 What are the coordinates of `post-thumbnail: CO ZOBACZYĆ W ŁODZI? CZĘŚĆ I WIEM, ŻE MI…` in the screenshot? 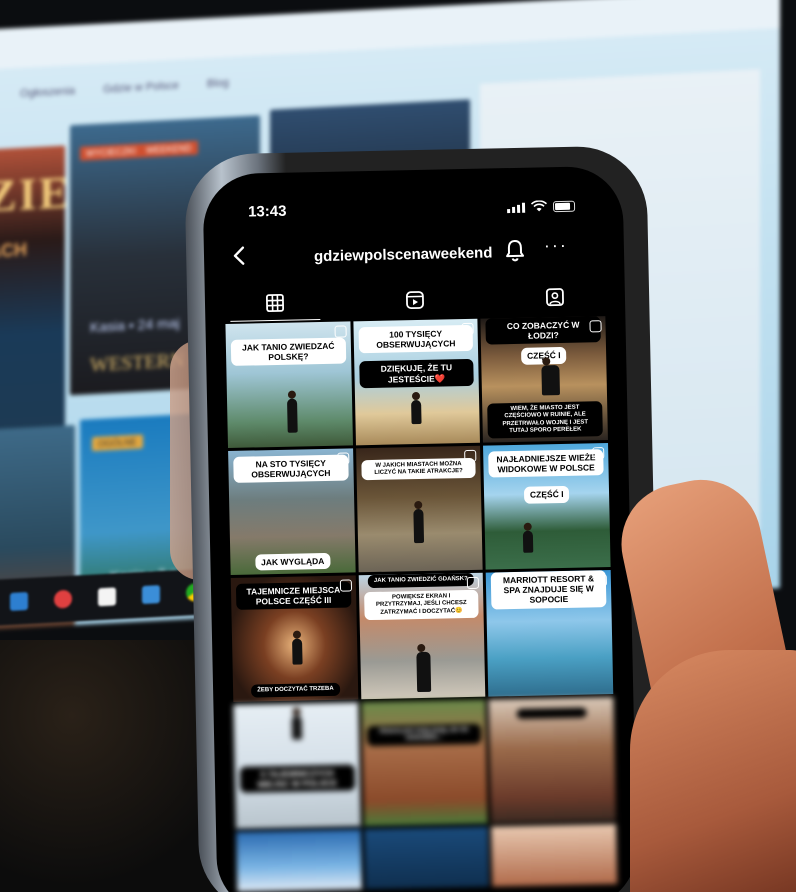 It's located at (544, 379).